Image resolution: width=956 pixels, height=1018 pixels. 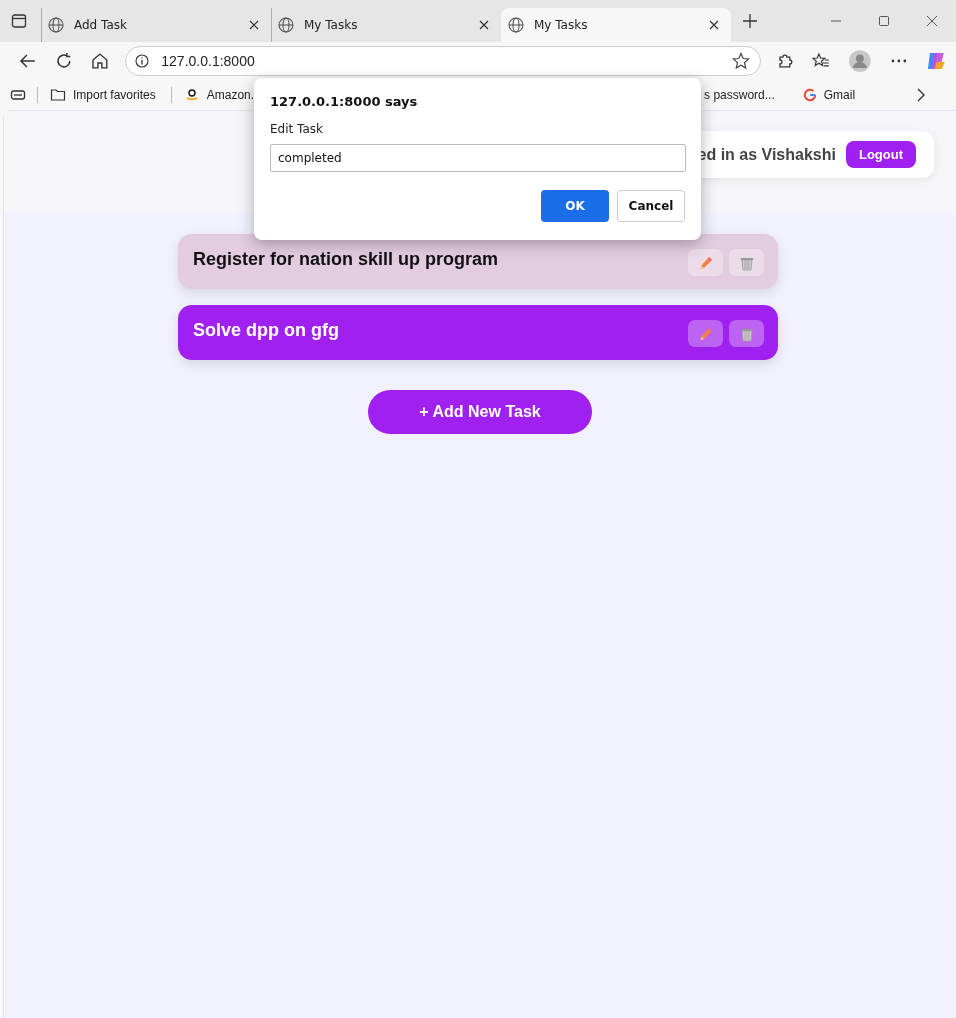 What do you see at coordinates (785, 61) in the screenshot?
I see `extensions-icon` at bounding box center [785, 61].